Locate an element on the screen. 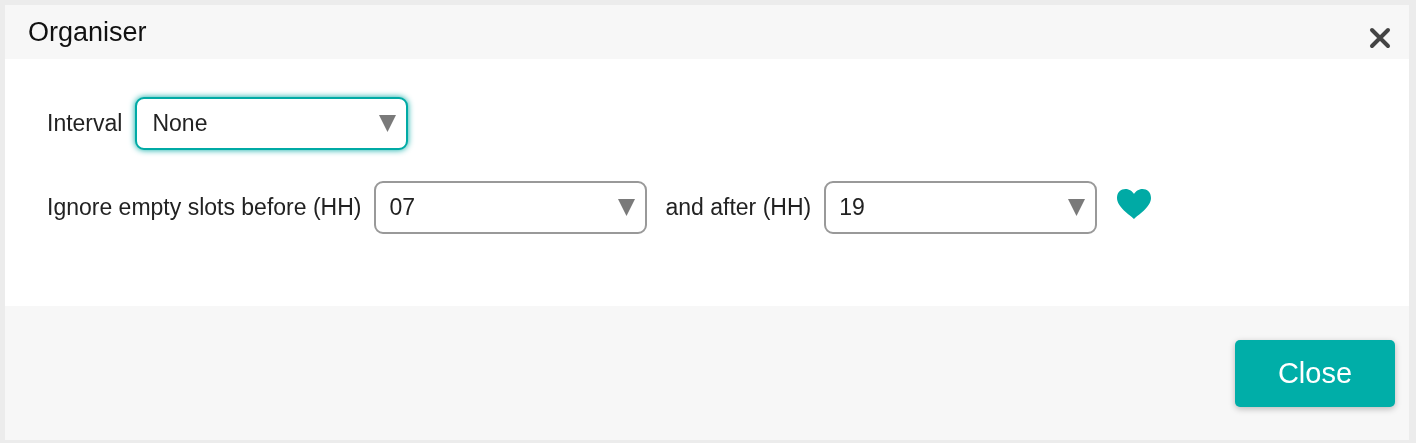 This screenshot has height=443, width=1416. field-label: and after (HH) is located at coordinates (738, 208).